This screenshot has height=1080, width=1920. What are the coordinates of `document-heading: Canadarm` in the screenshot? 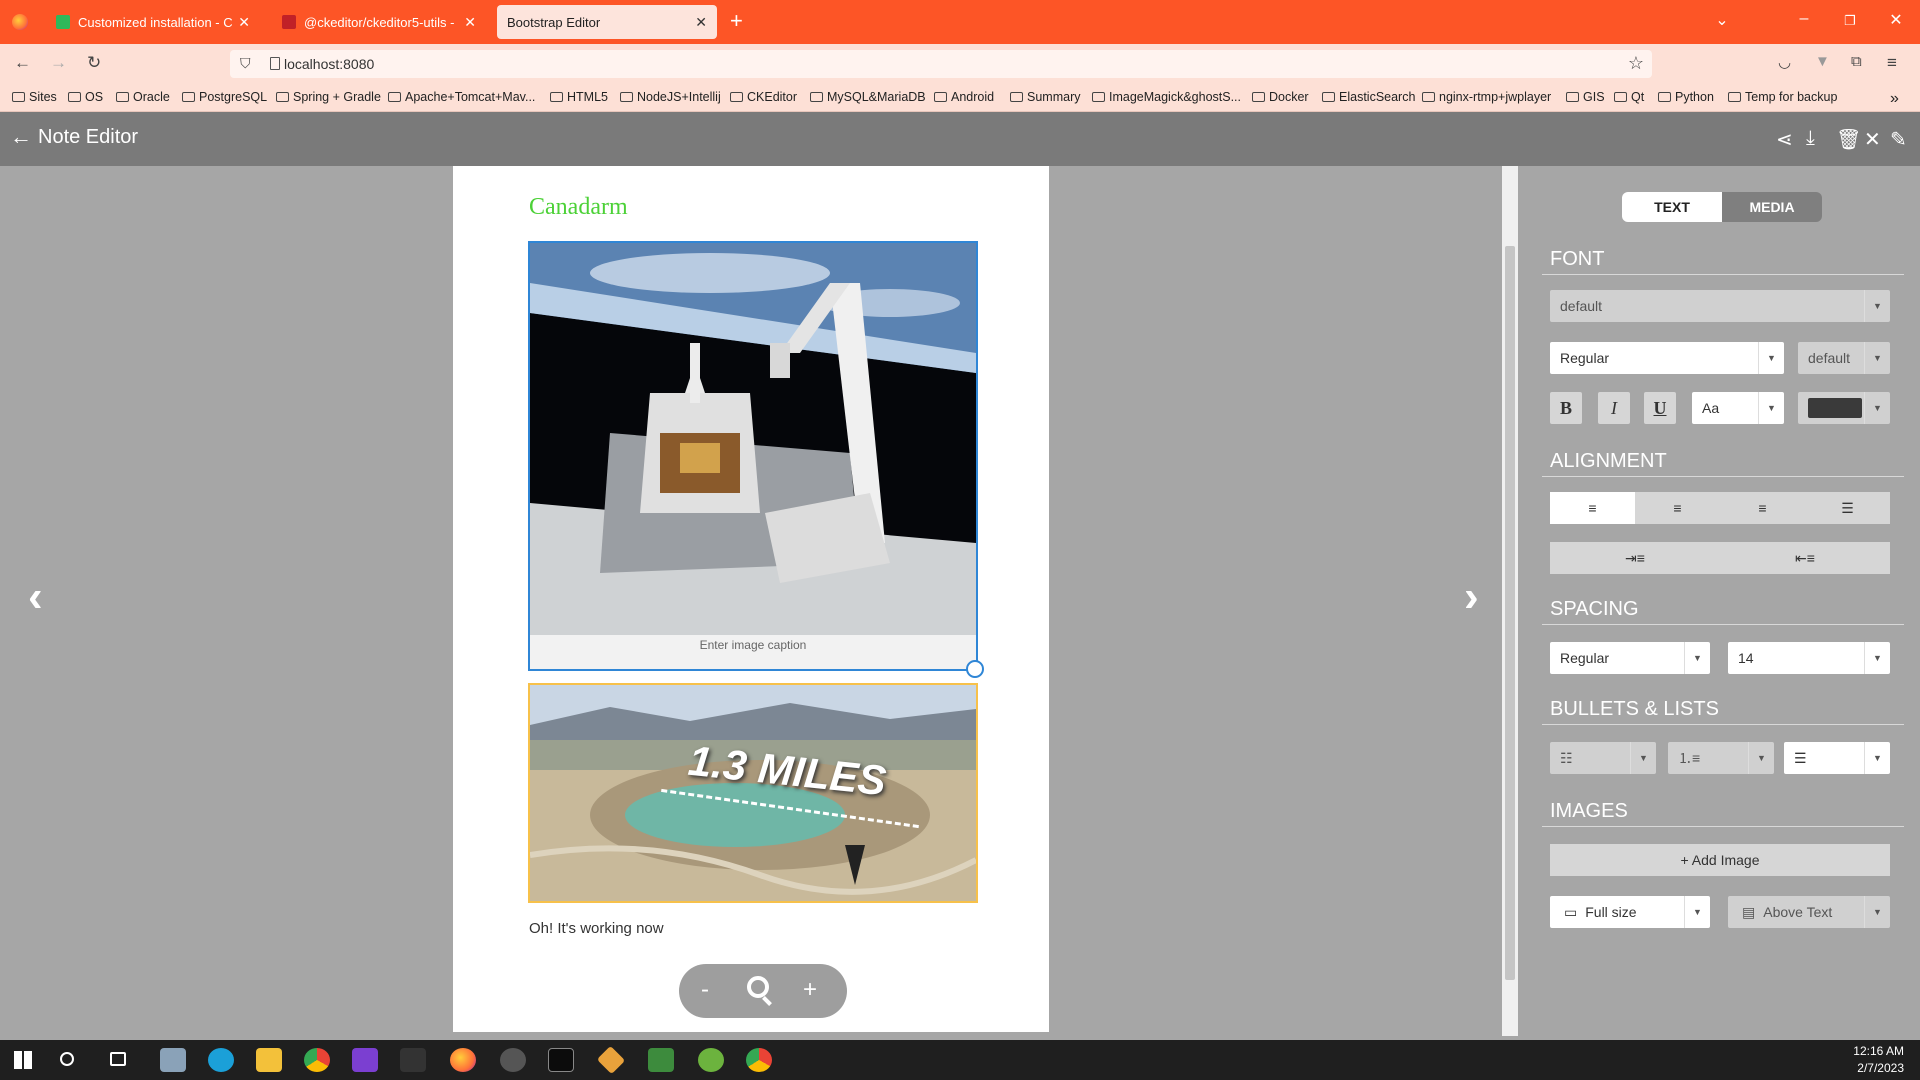 It's located at (578, 207).